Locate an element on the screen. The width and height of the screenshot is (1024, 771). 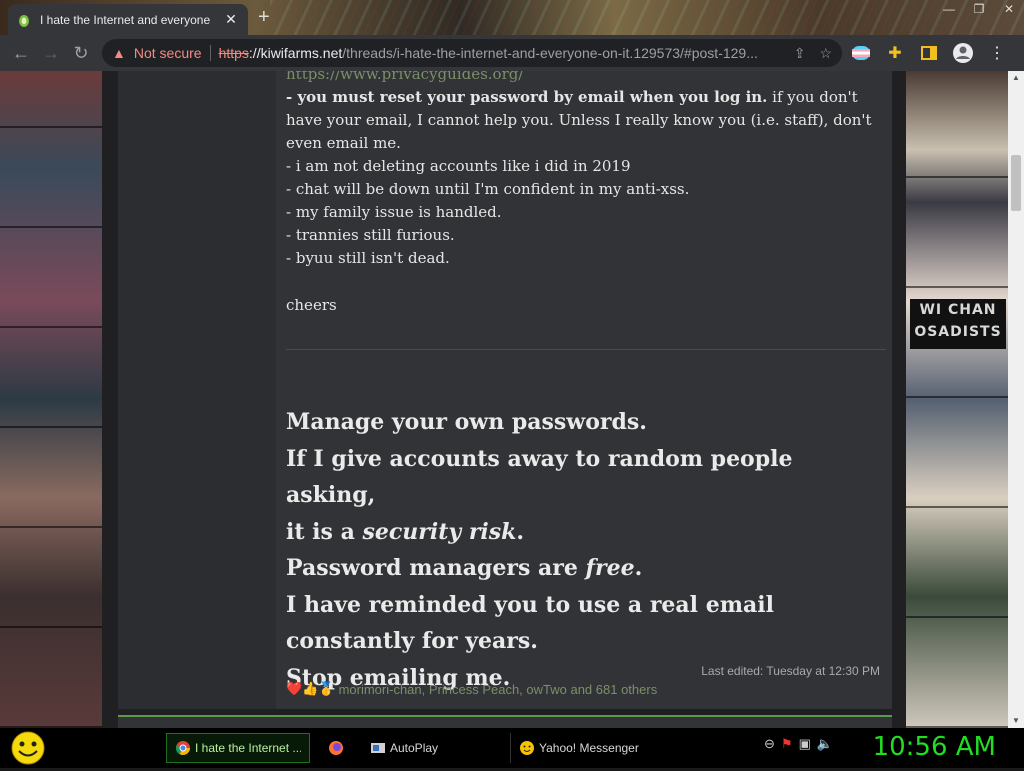
banner-line: WI CHAN is located at coordinates (958, 310).